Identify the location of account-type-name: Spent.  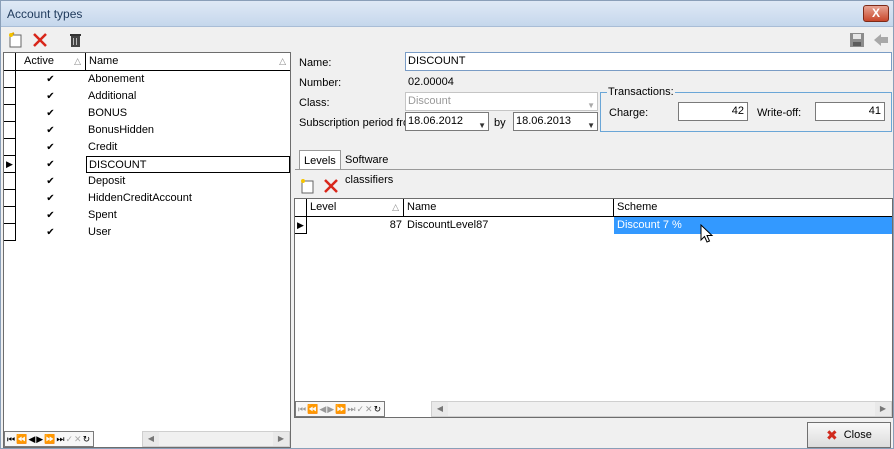
(102, 215).